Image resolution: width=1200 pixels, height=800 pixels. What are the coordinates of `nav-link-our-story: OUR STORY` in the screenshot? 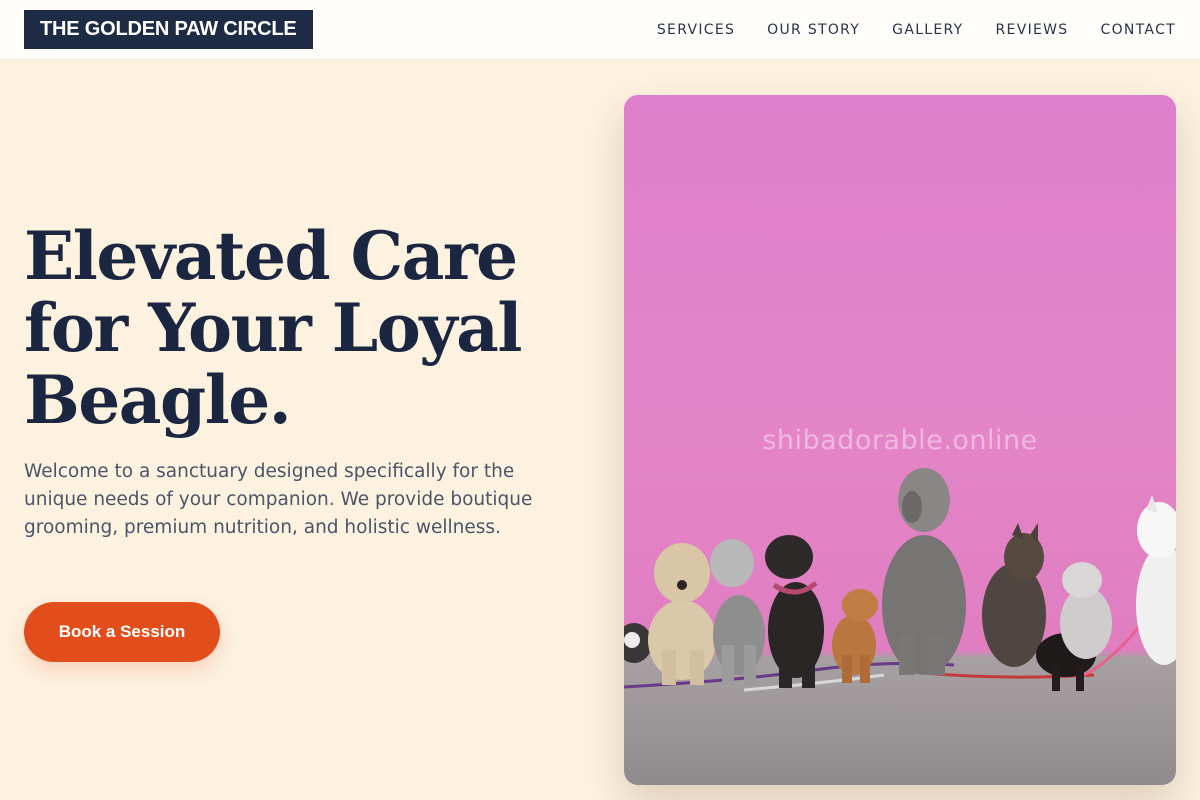 It's located at (813, 30).